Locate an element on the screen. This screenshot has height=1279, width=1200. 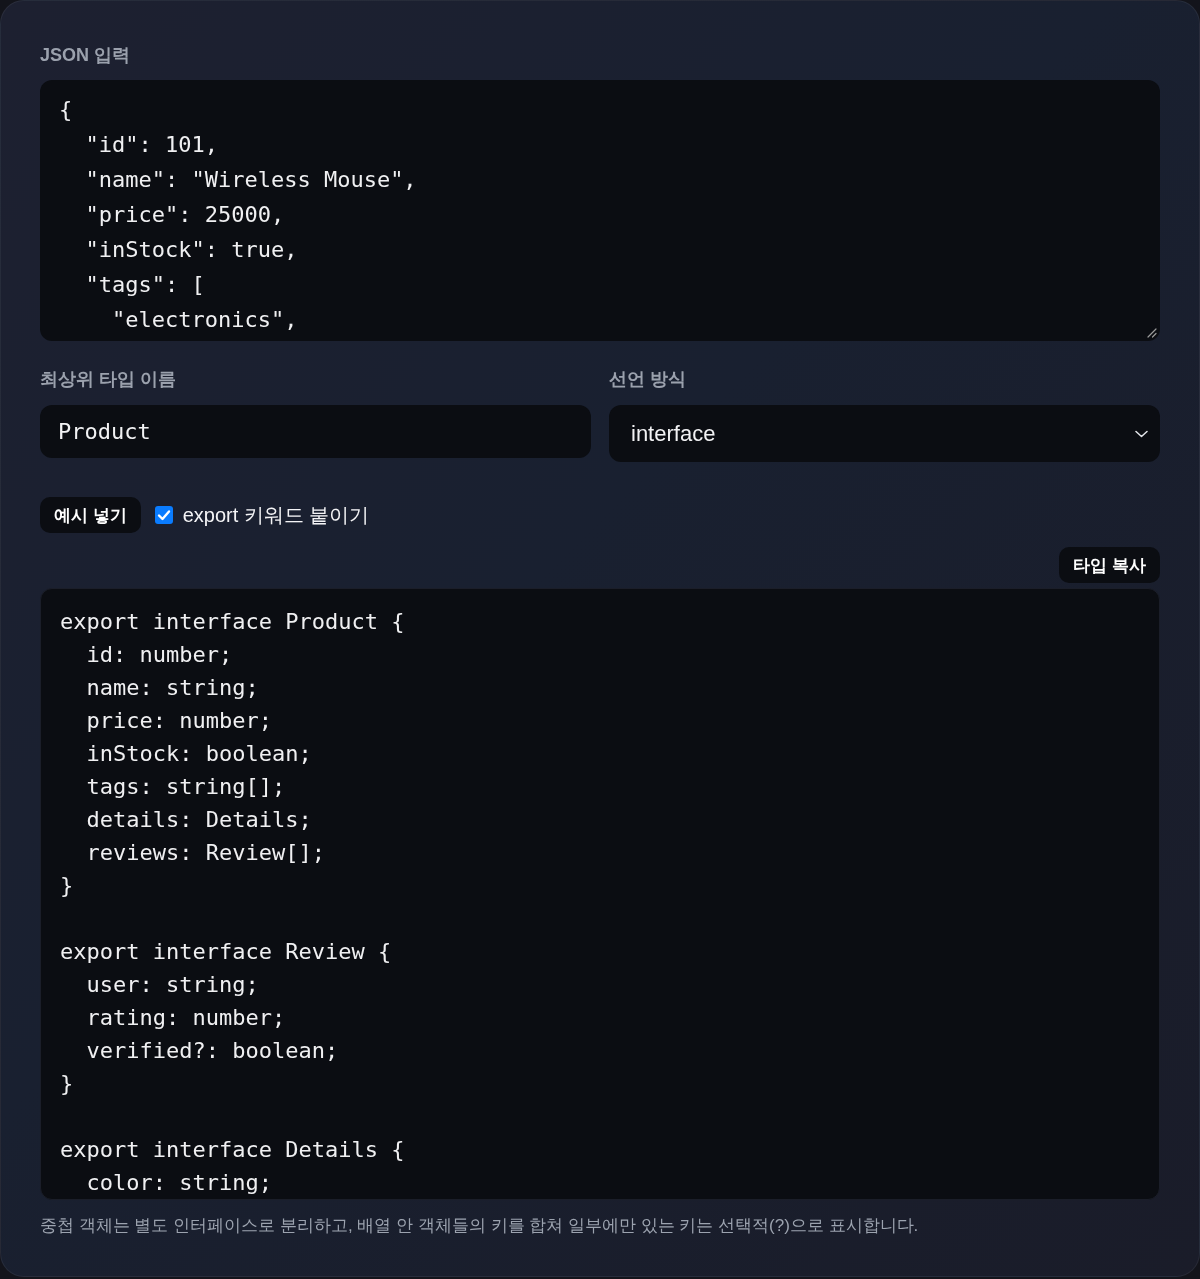
declaration-label: 선언 방식 is located at coordinates (647, 379).